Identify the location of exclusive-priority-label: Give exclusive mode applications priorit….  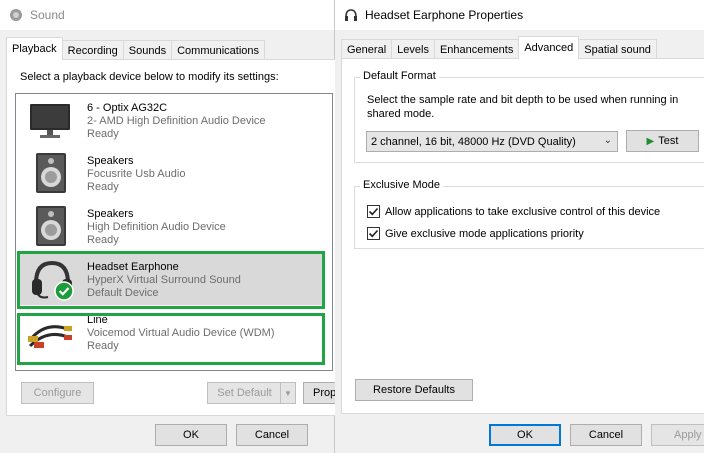
(484, 233).